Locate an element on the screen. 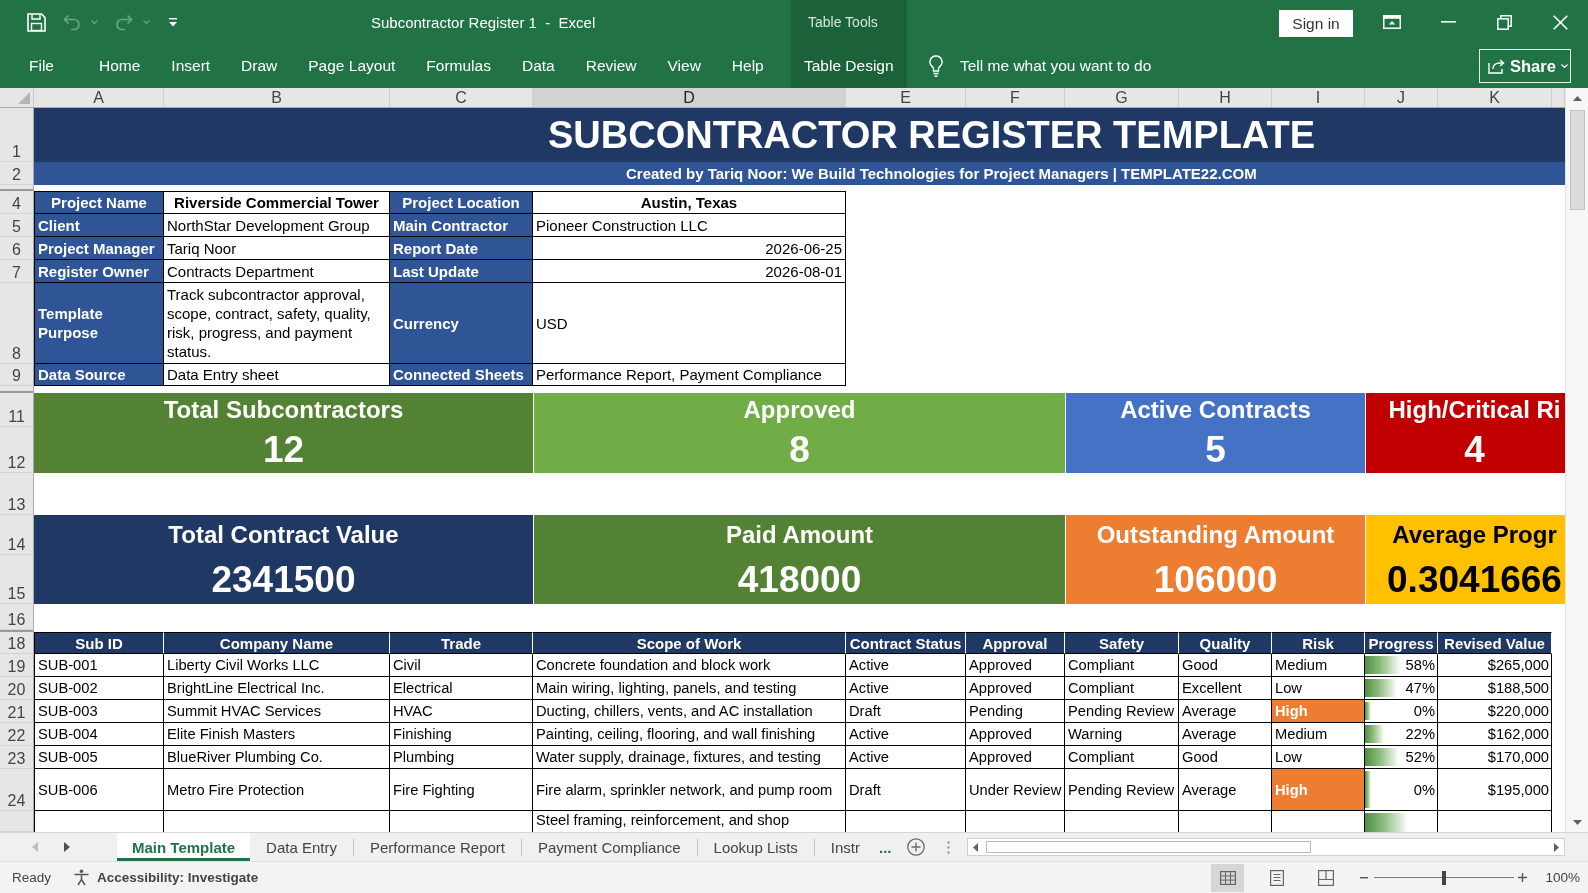  row-header: 13 is located at coordinates (17, 494).